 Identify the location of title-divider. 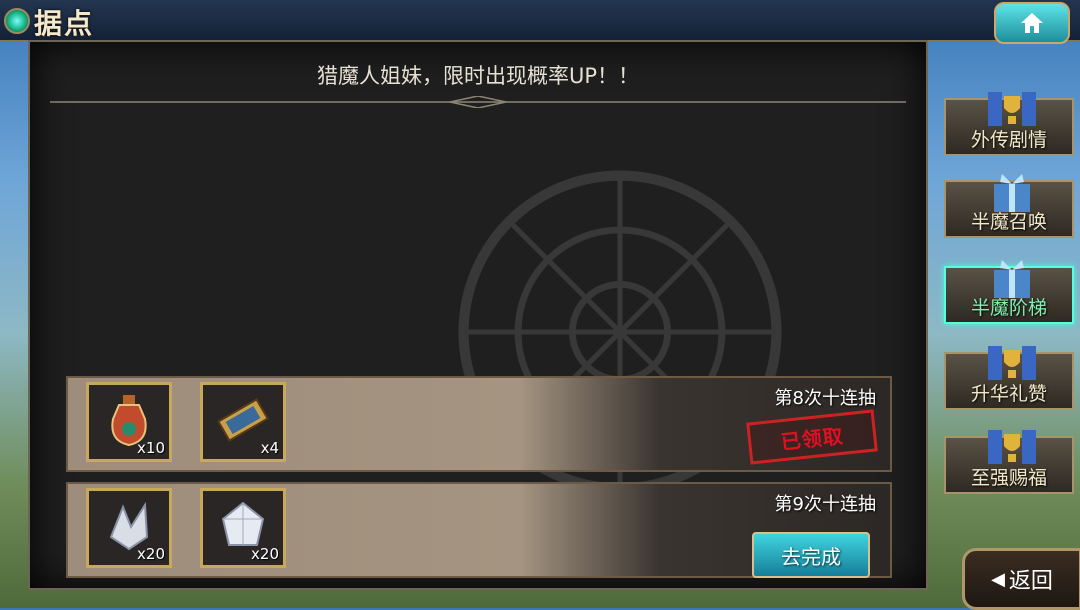
(478, 102).